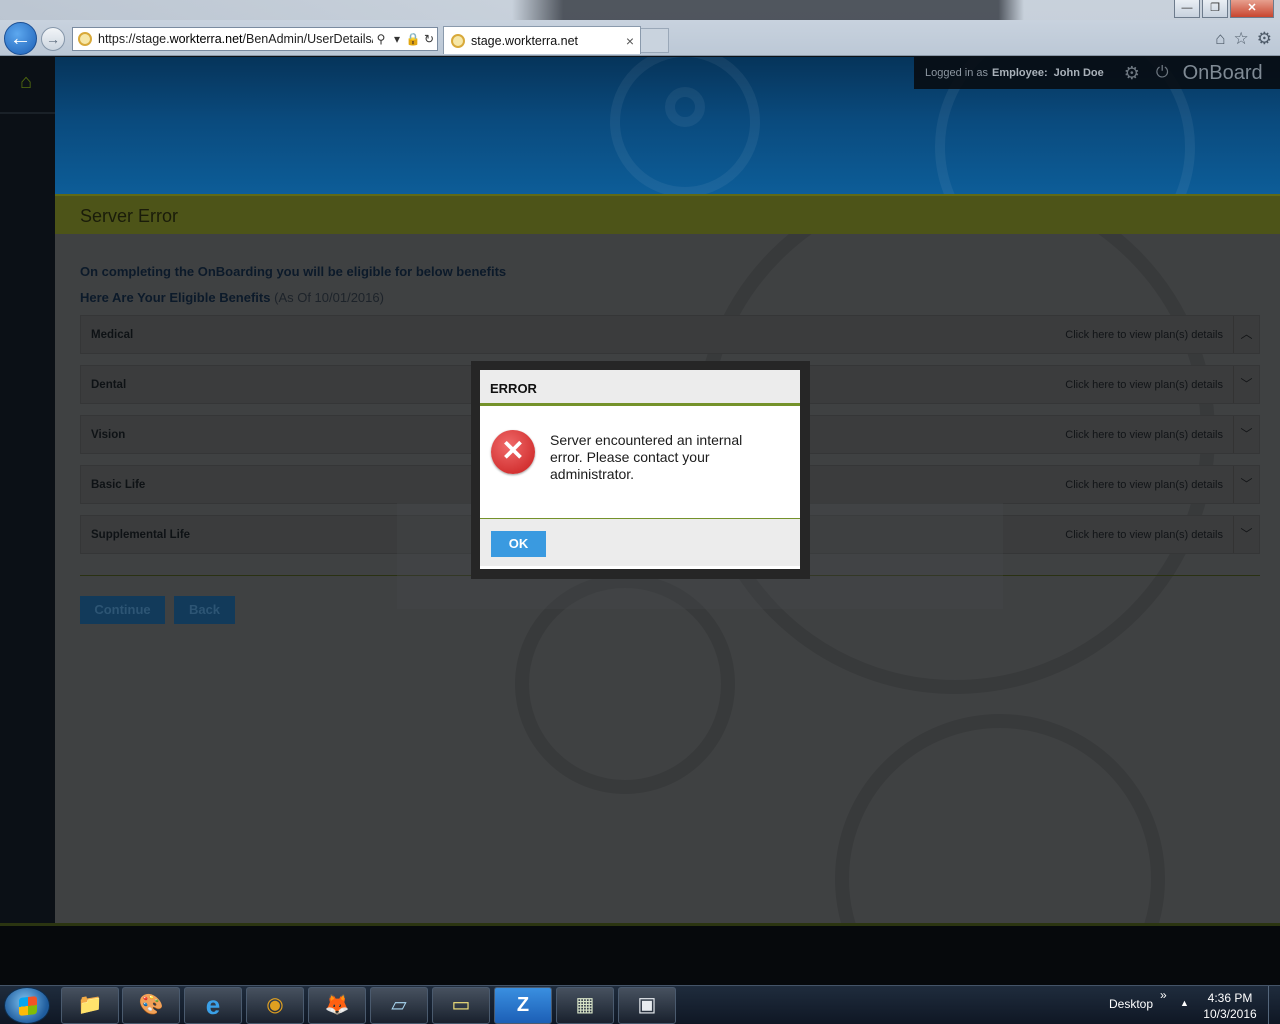 The image size is (1280, 1024). Describe the element at coordinates (647, 1005) in the screenshot. I see `taskbar-window-app-icon: ▣` at that location.